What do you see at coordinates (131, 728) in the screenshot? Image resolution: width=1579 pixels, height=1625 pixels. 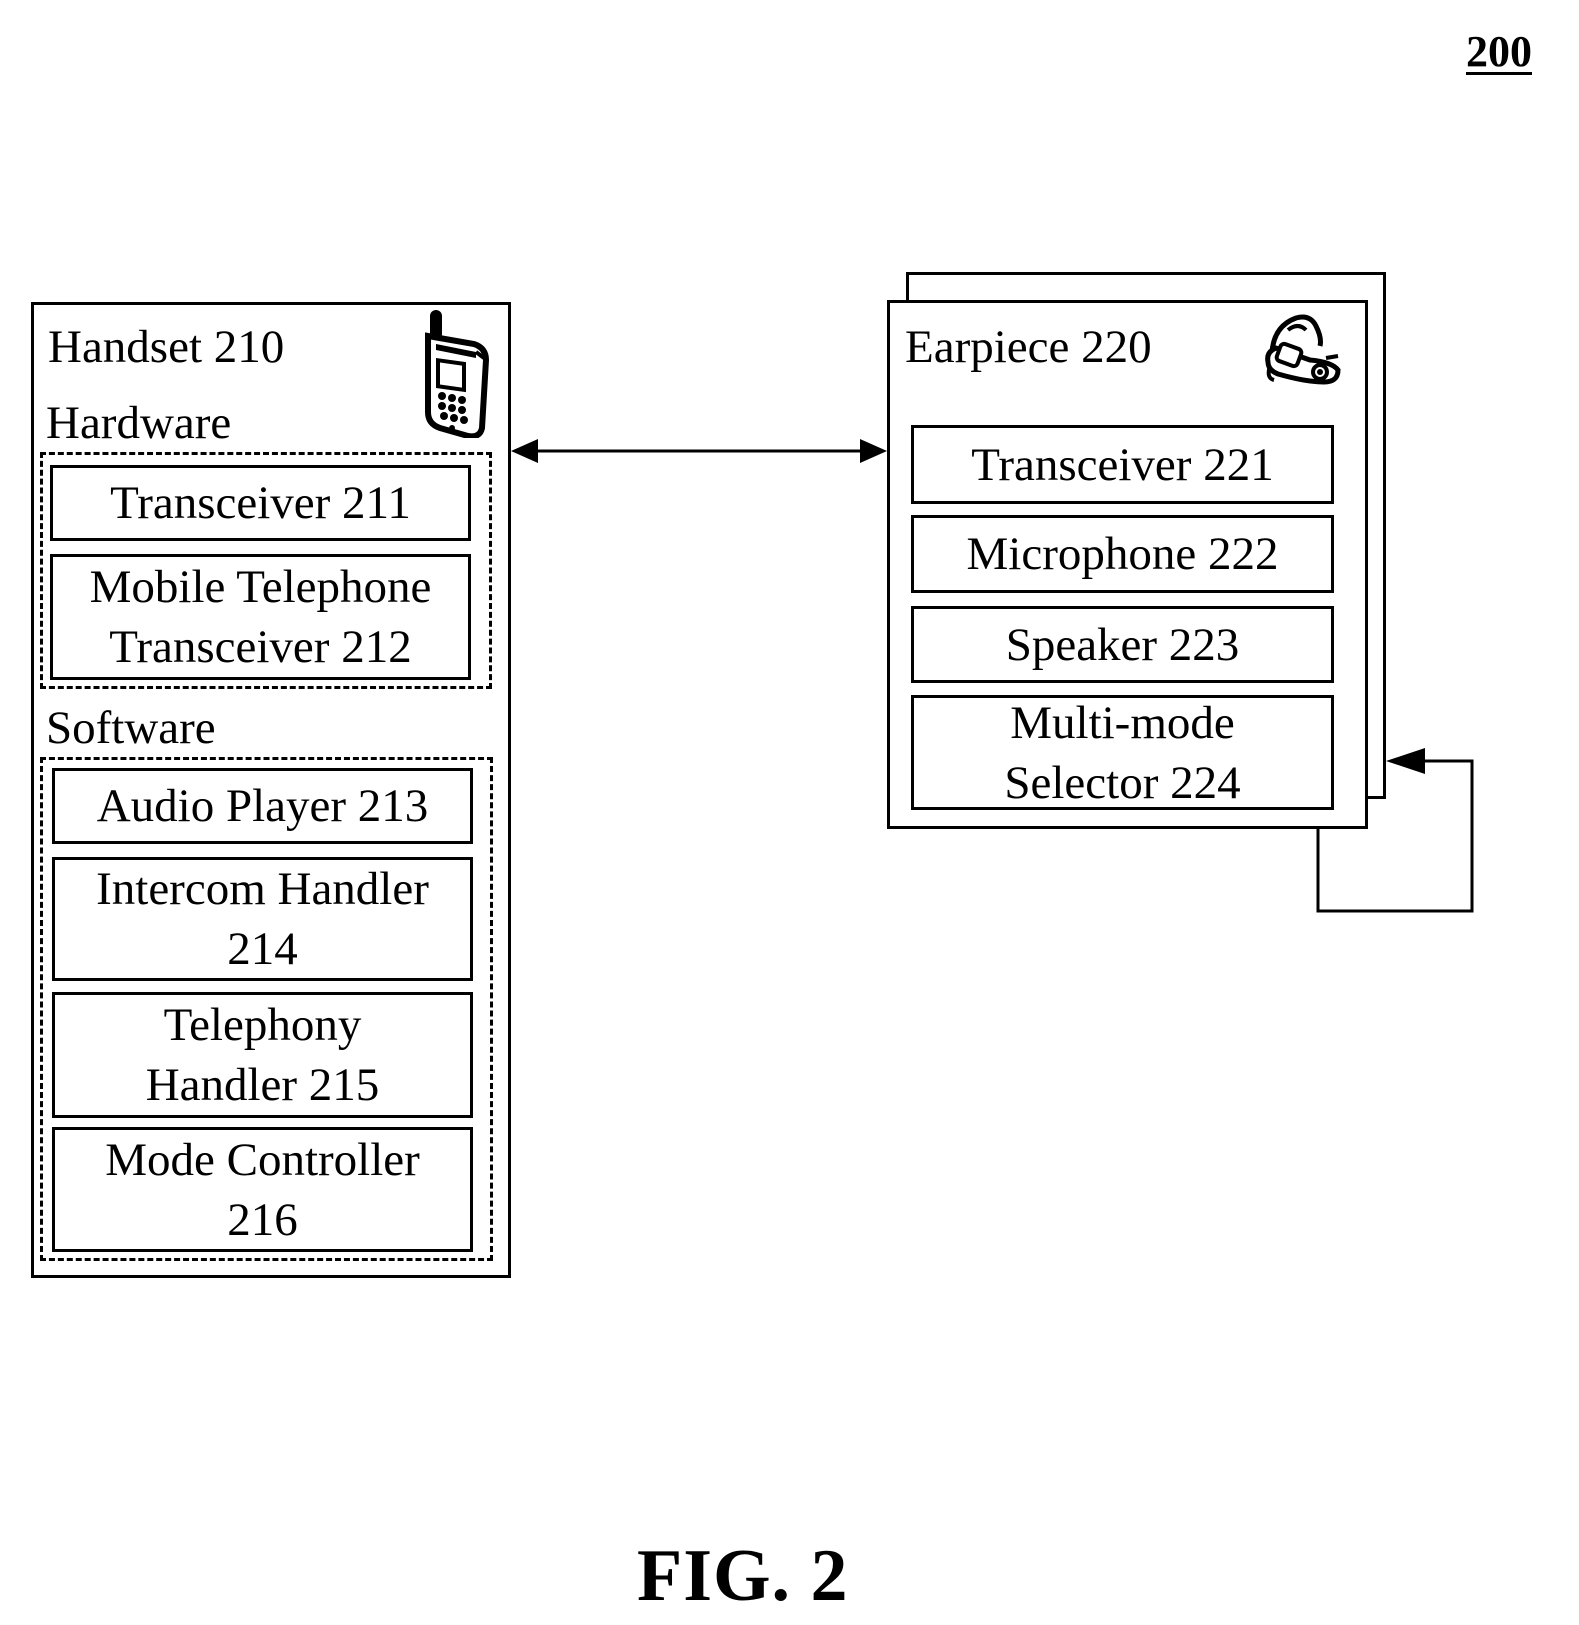 I see `software-label: Software` at bounding box center [131, 728].